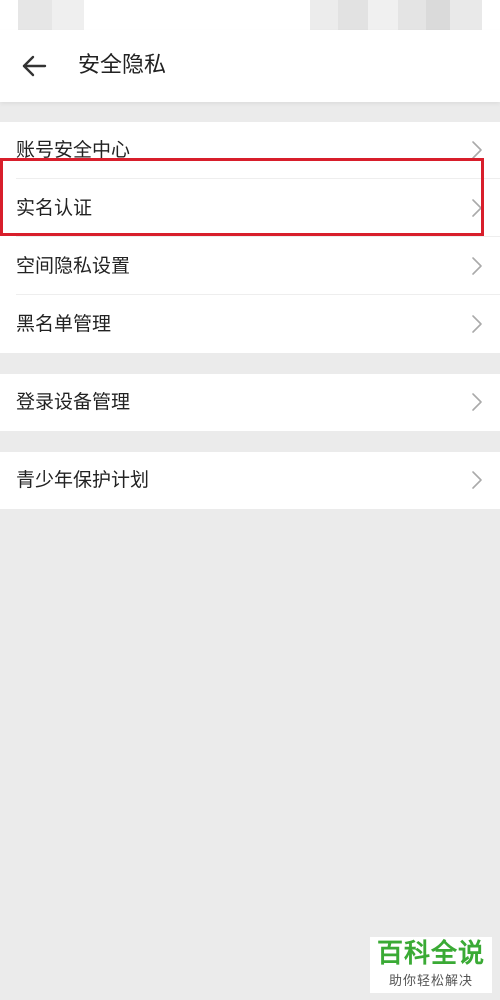  What do you see at coordinates (250, 324) in the screenshot?
I see `list-item-blacklist-management: 黑名单管理` at bounding box center [250, 324].